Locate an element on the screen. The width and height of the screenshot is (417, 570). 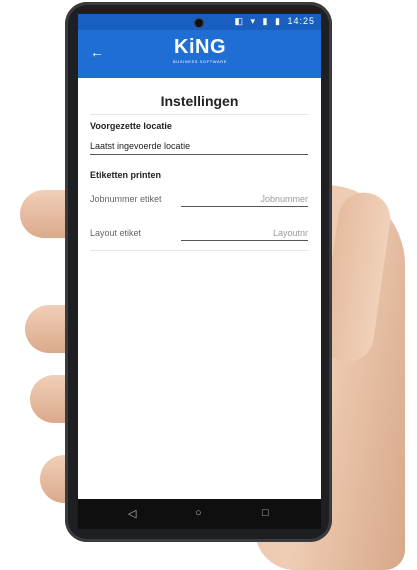
section-label-location: Voorgezette locatie is located at coordinates (131, 126).